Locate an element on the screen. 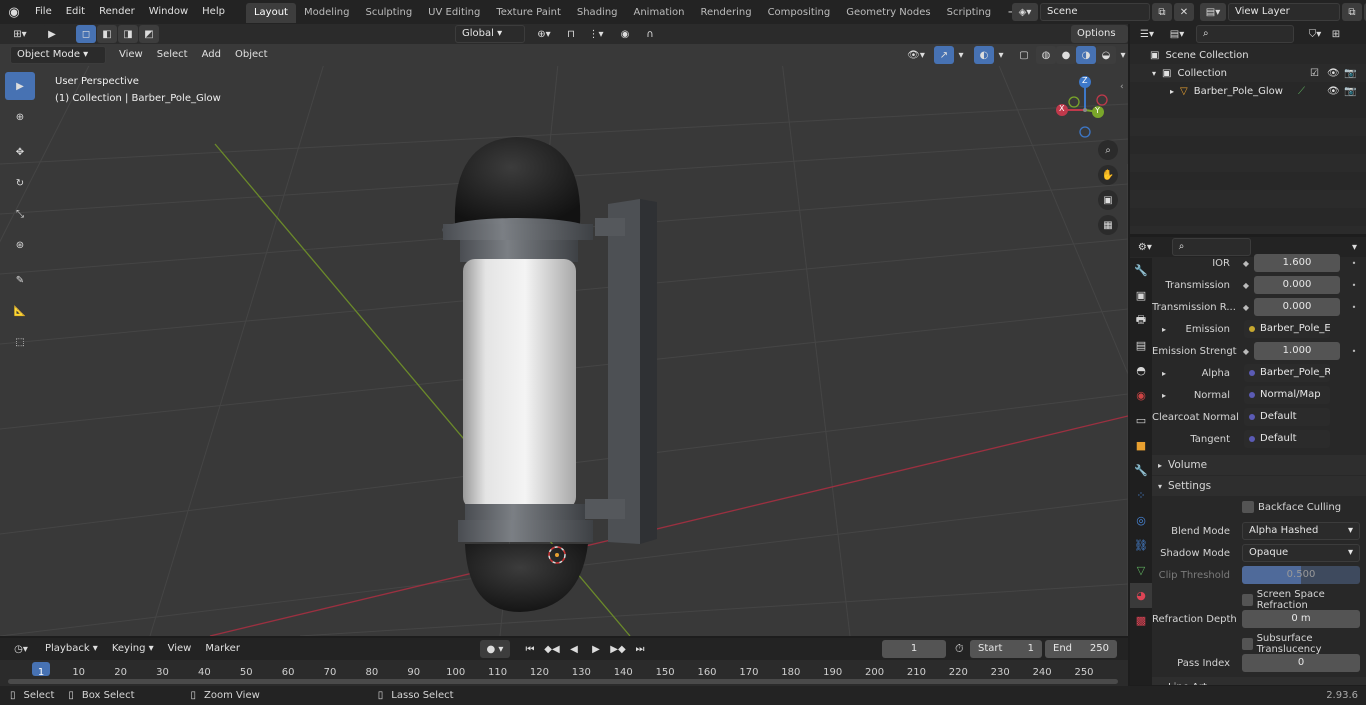 The height and width of the screenshot is (705, 1366). menu-timeline-view: View is located at coordinates (180, 649).